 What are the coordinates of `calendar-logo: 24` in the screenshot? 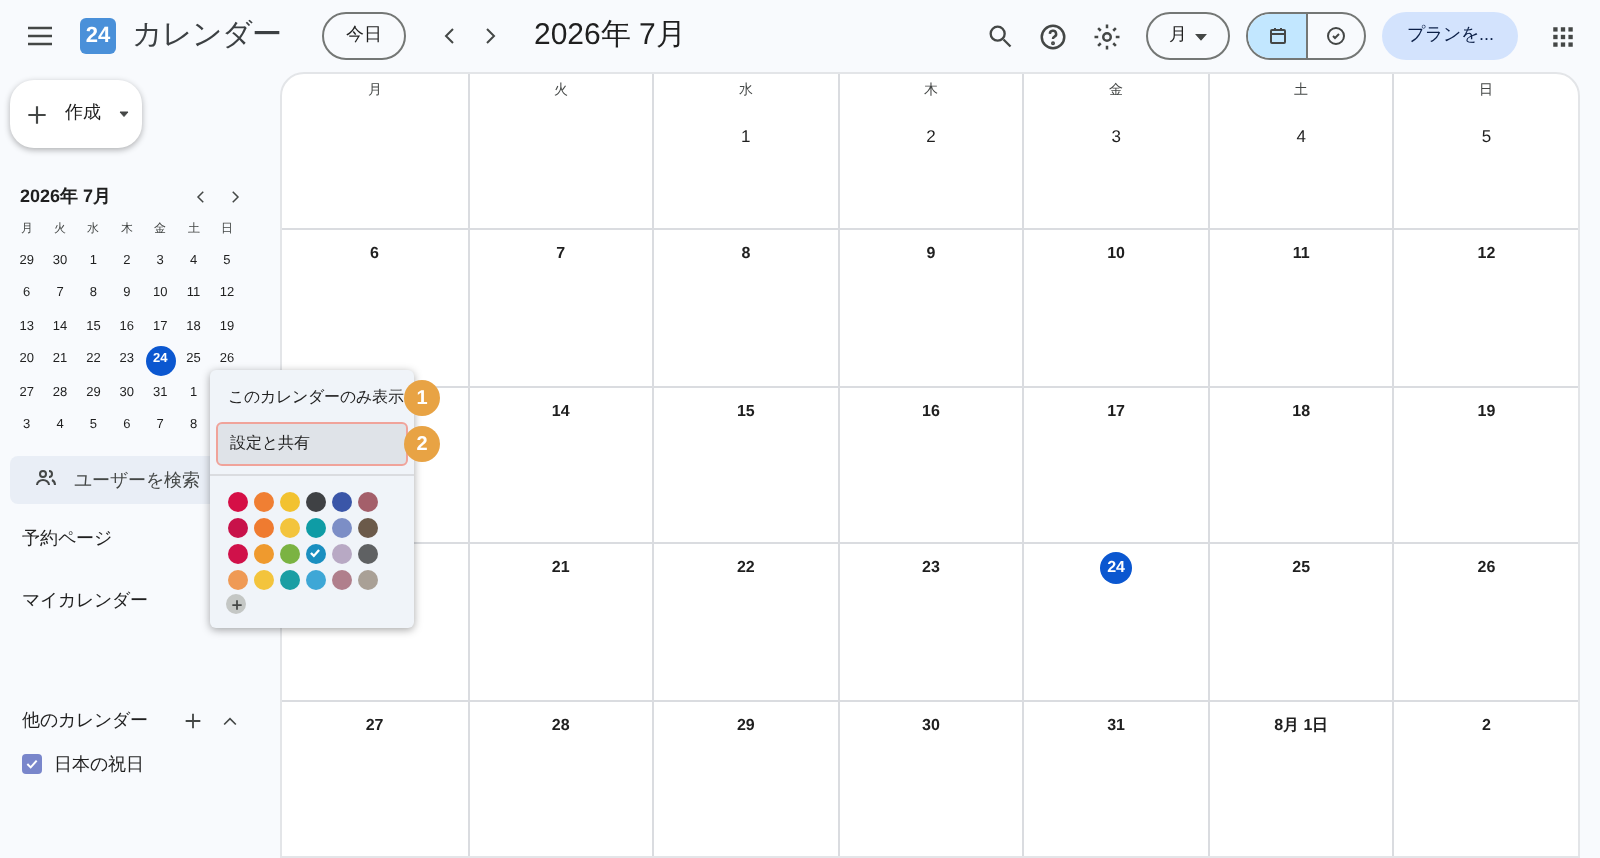 It's located at (98, 36).